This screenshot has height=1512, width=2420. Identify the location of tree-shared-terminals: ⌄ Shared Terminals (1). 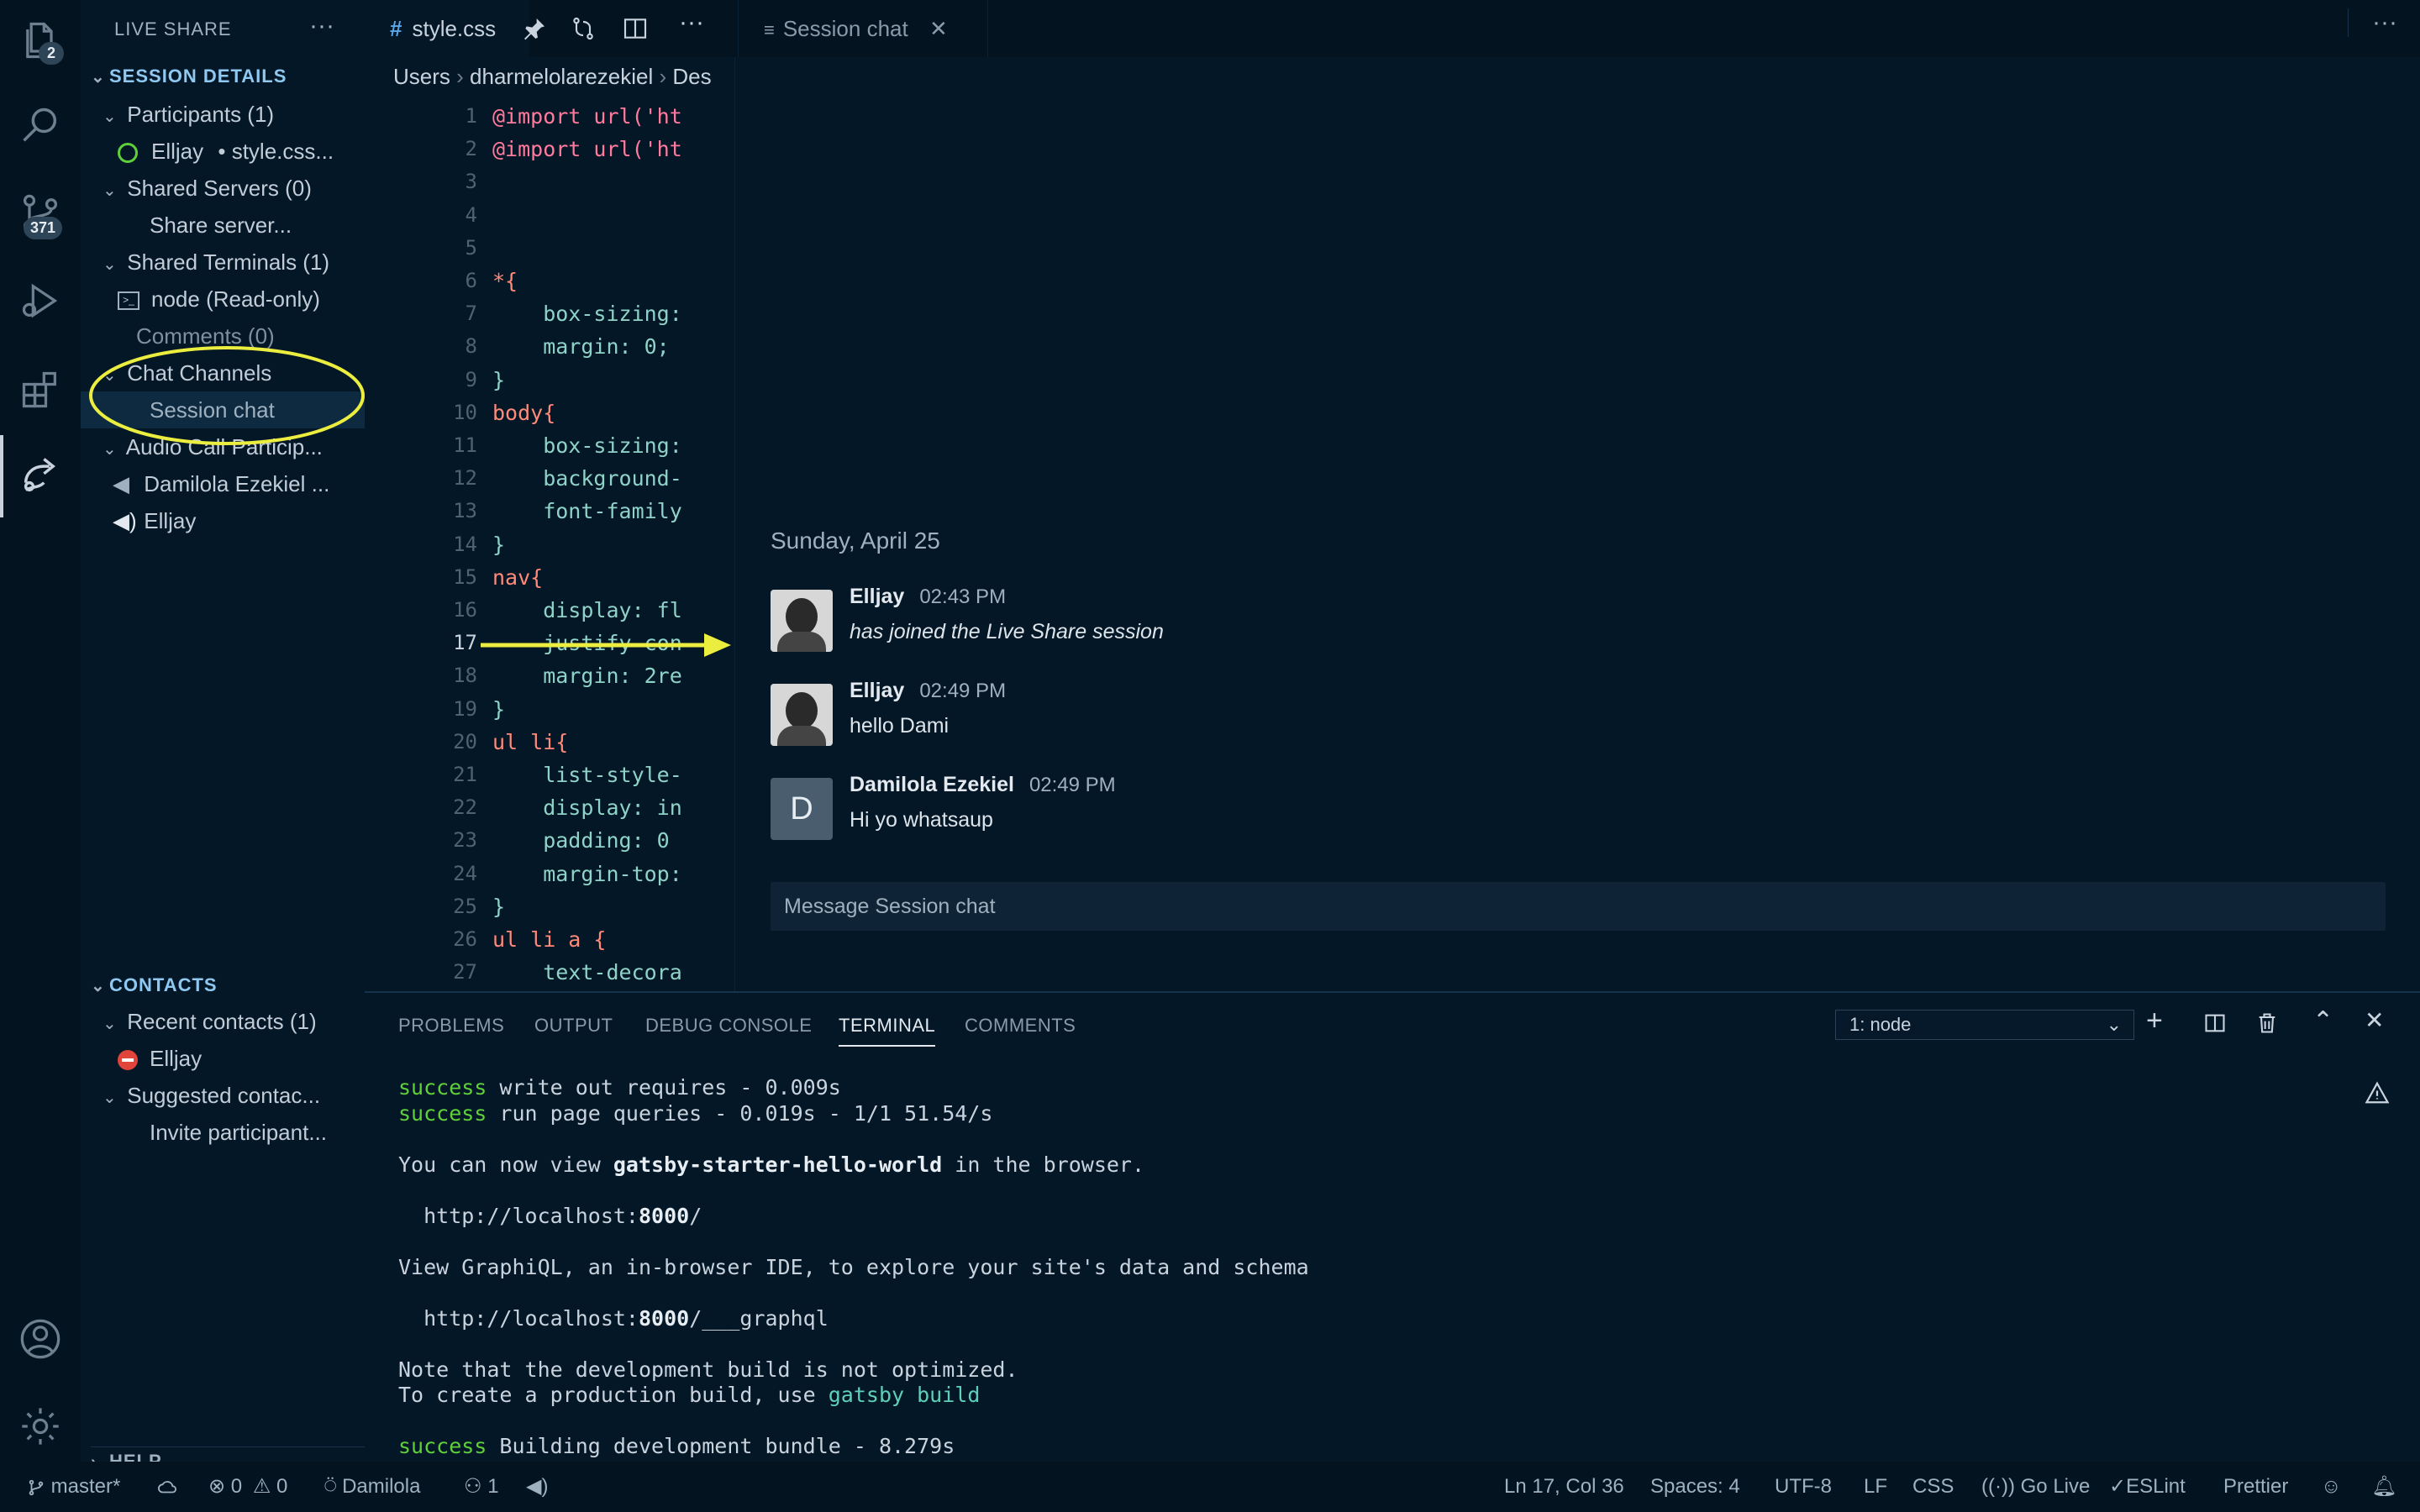
(234, 262).